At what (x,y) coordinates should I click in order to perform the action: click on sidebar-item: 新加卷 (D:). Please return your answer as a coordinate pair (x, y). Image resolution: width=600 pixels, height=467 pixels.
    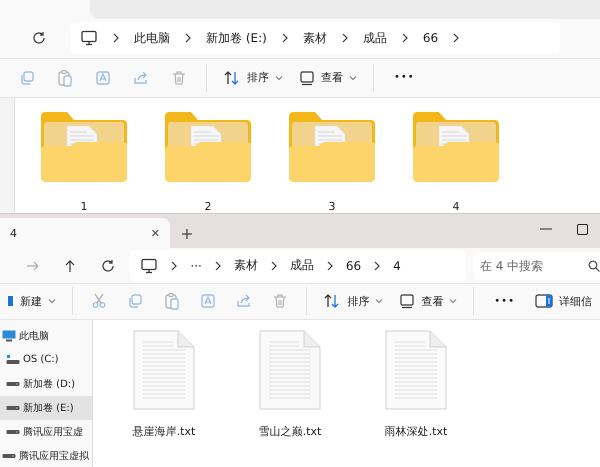
    Looking at the image, I should click on (46, 384).